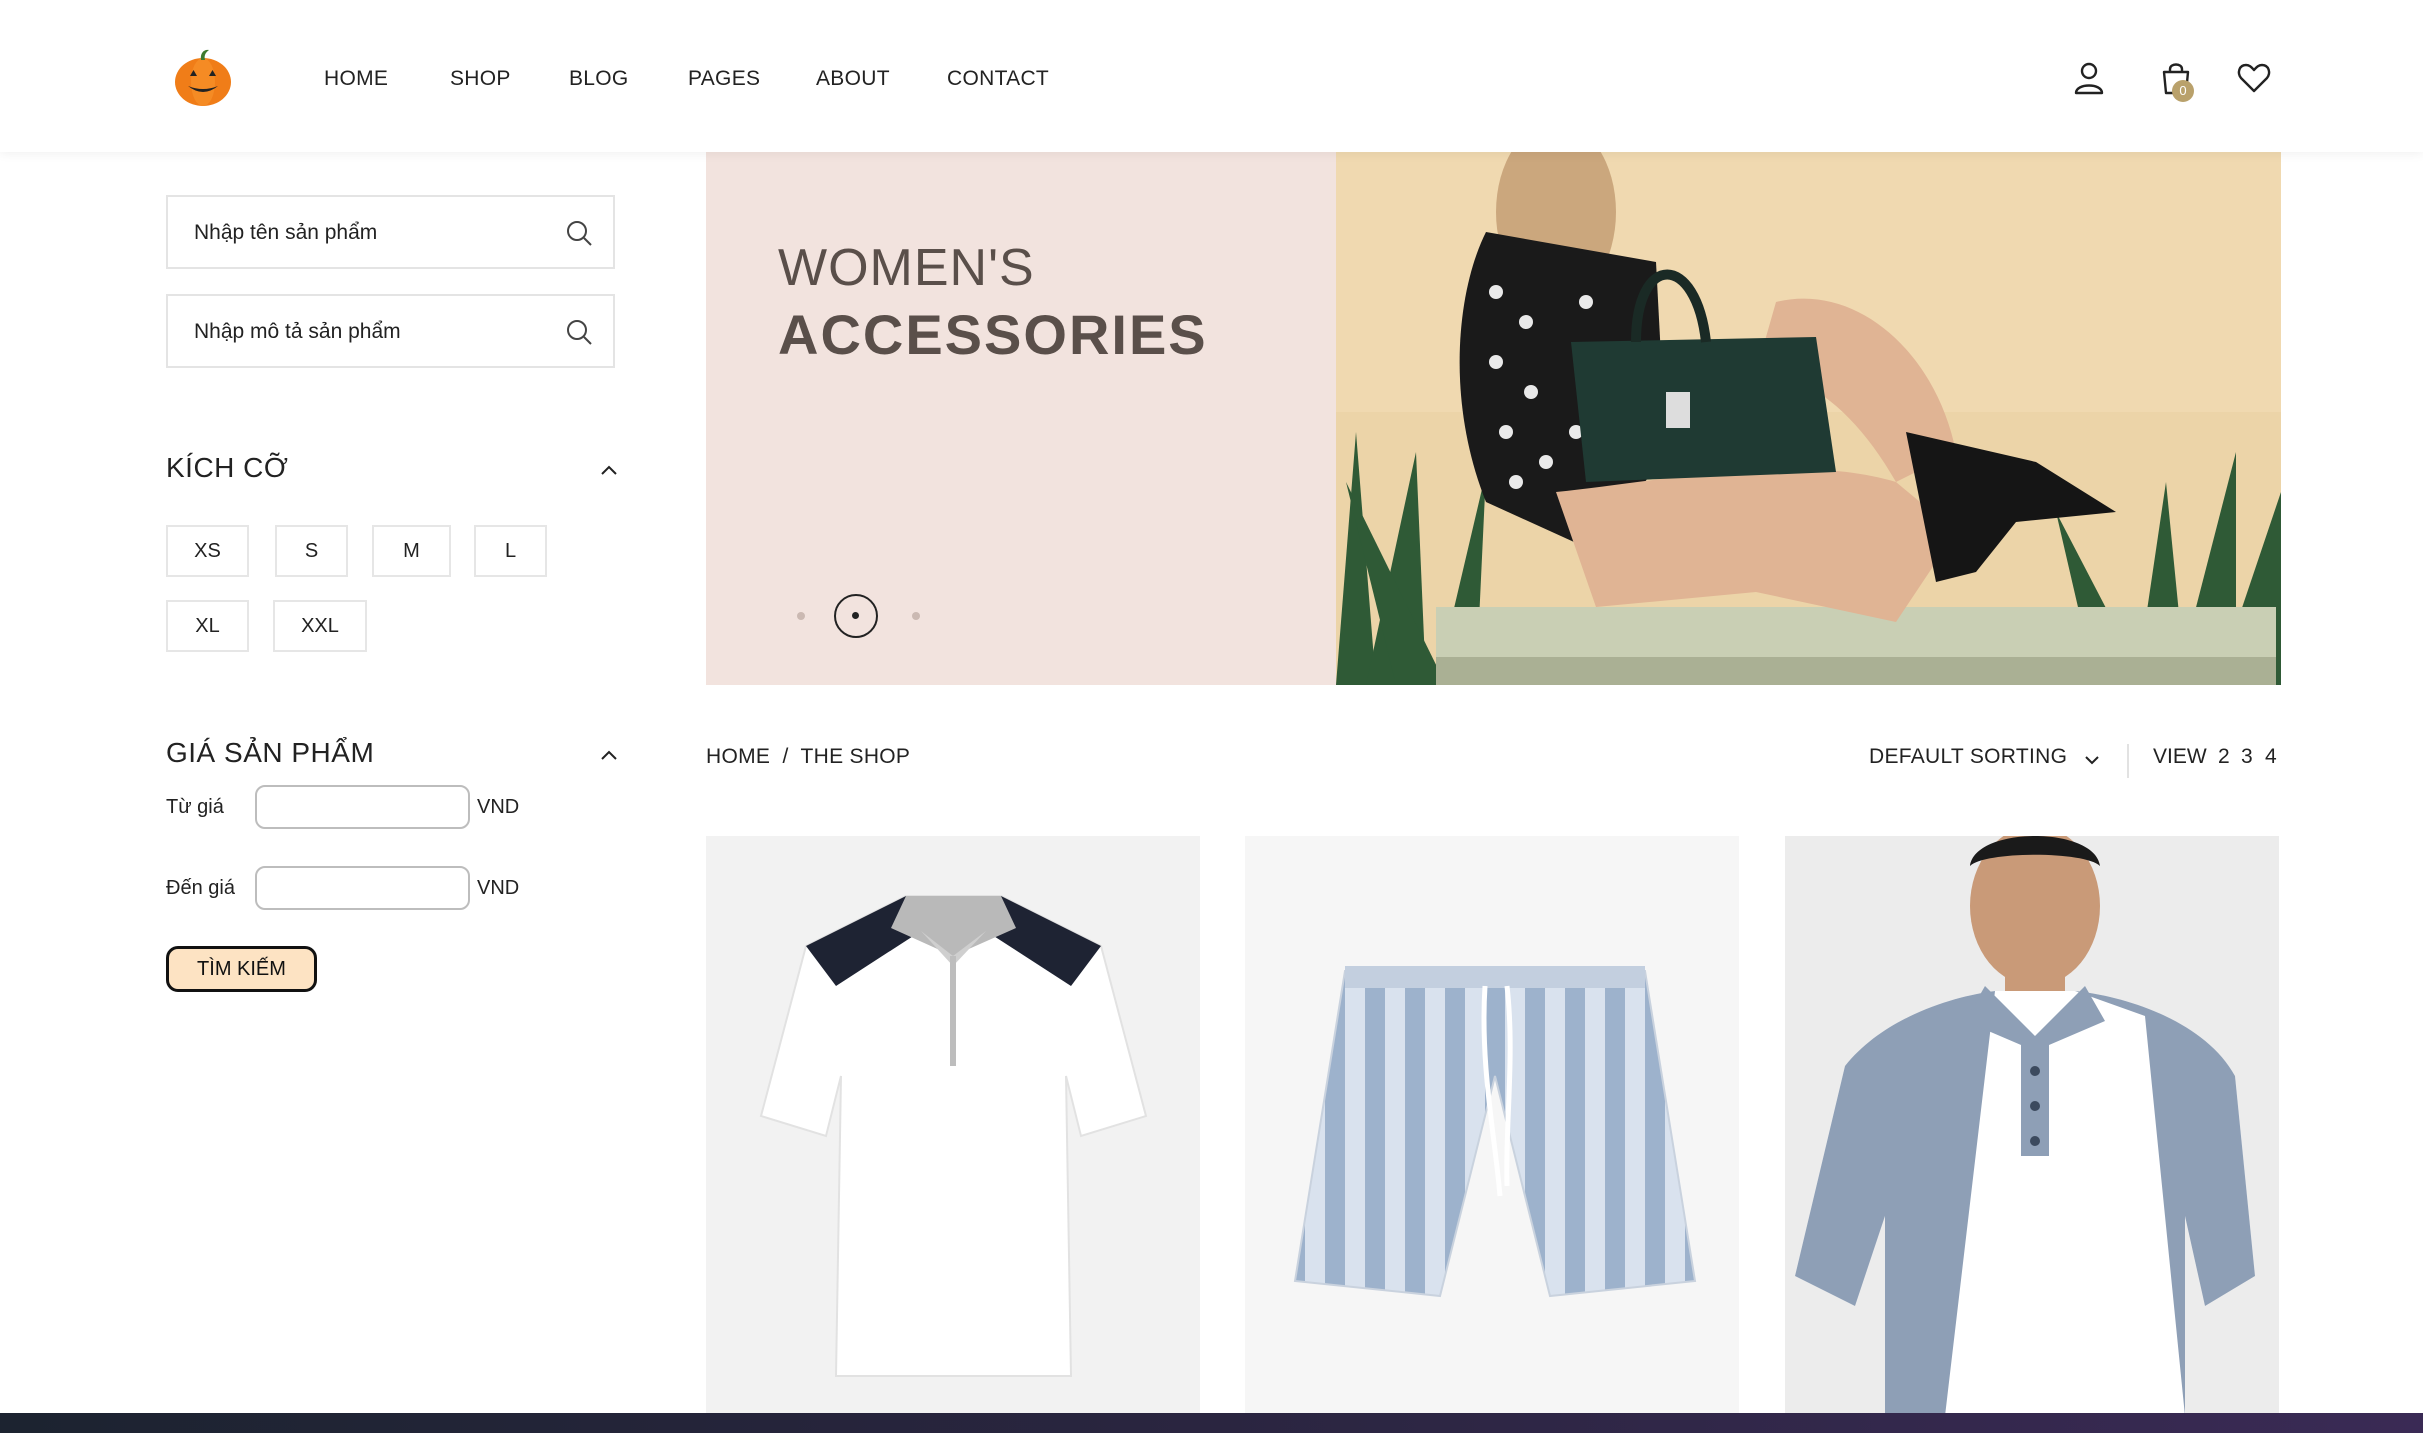  Describe the element at coordinates (241, 969) in the screenshot. I see `price-search-button: TÌM KIẾM` at that location.